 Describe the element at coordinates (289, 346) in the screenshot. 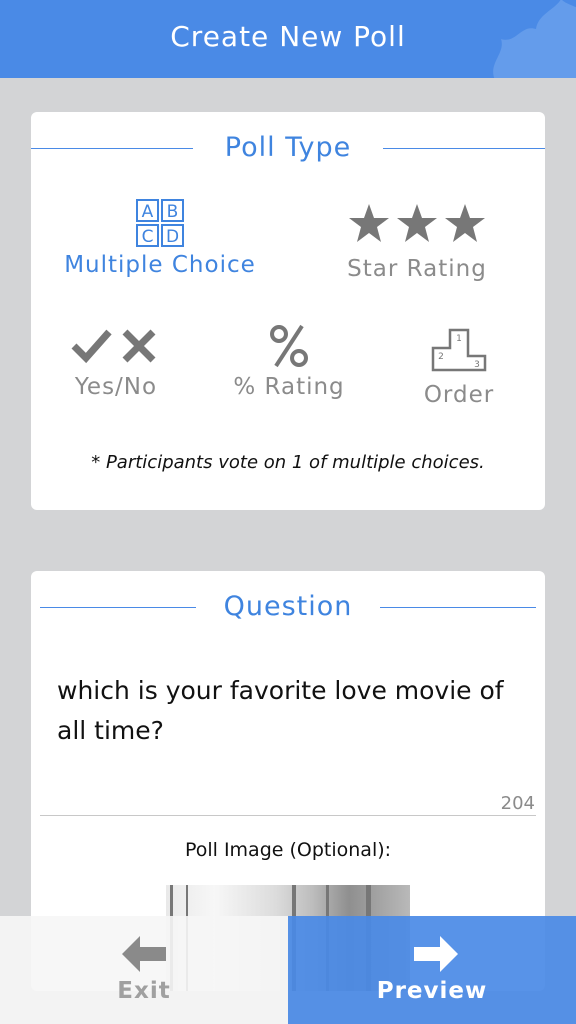

I see `percent-icon` at that location.